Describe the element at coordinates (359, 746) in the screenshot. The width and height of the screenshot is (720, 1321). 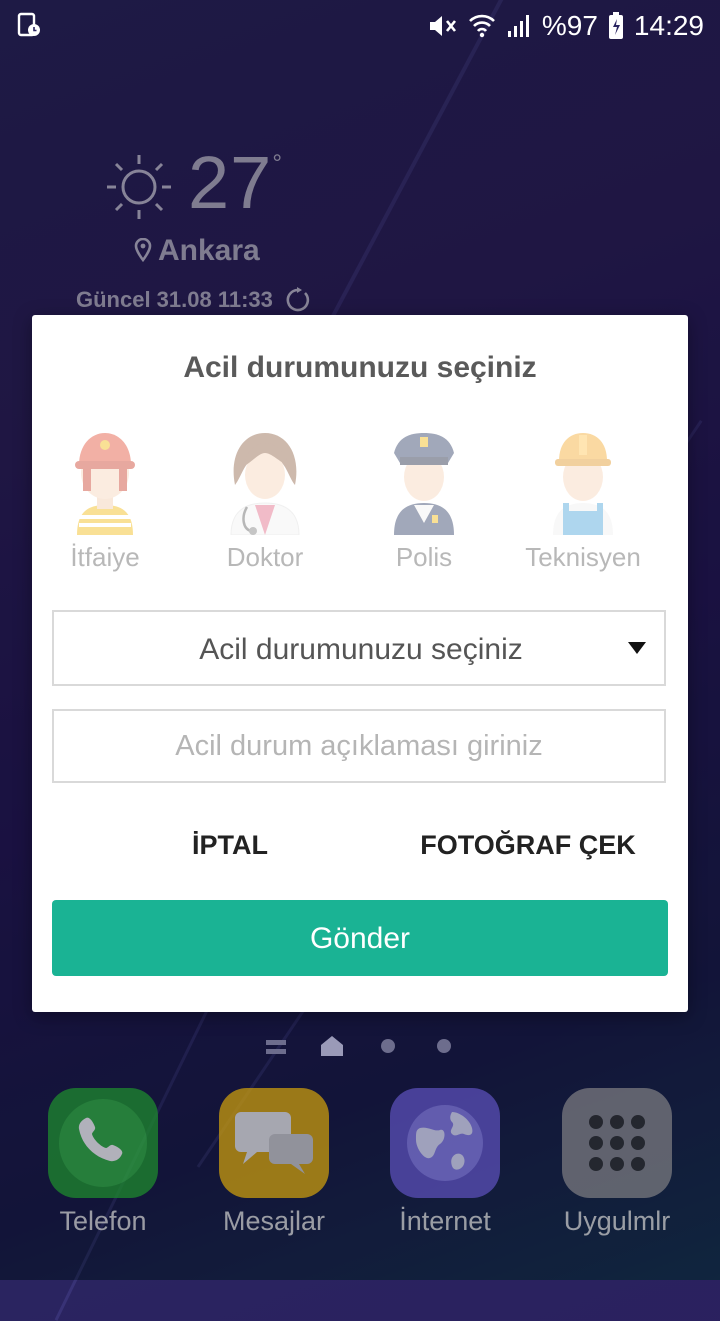
I see `emergency-description-input` at that location.